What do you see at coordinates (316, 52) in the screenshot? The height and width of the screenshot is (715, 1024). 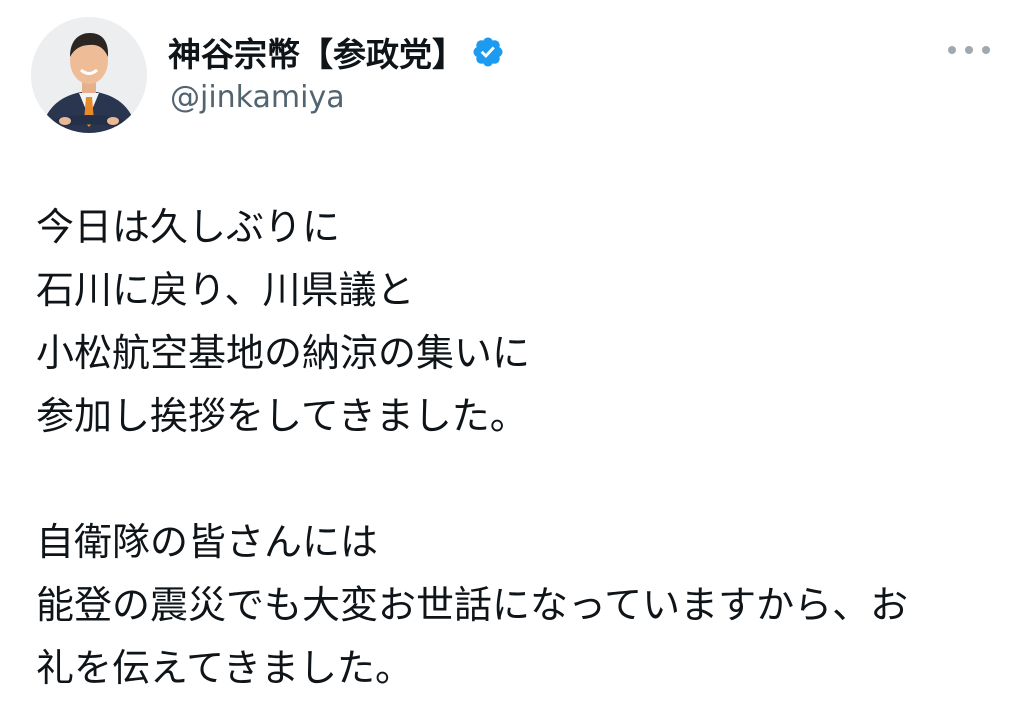 I see `author-display-name: 神谷宗幣【参政党】` at bounding box center [316, 52].